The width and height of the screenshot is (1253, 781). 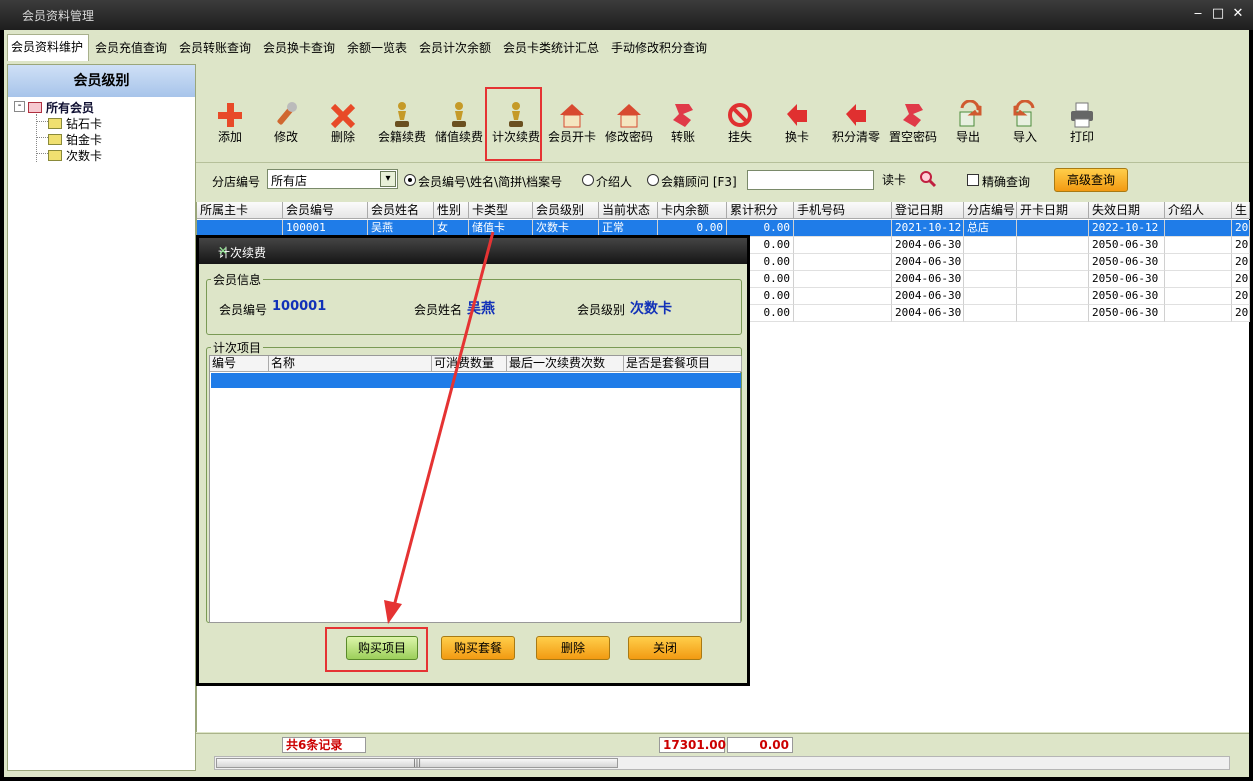 I want to click on radio-consultant, so click(x=653, y=180).